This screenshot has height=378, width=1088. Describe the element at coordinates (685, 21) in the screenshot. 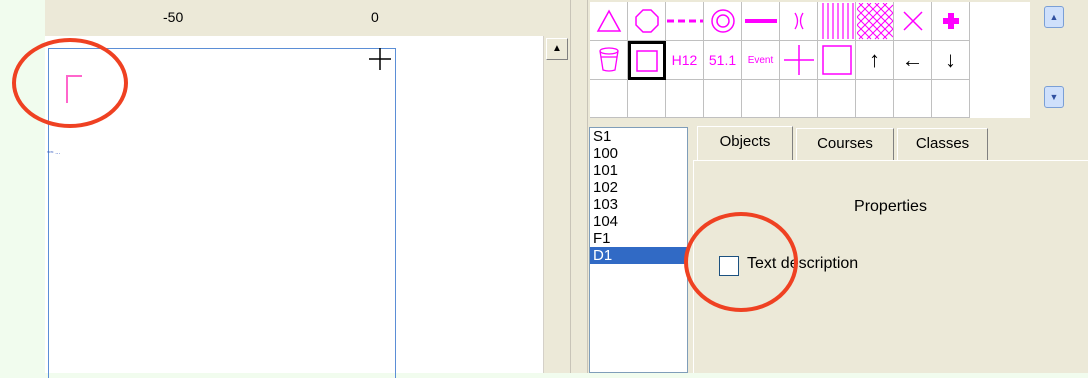

I see `dashed-line-icon` at that location.